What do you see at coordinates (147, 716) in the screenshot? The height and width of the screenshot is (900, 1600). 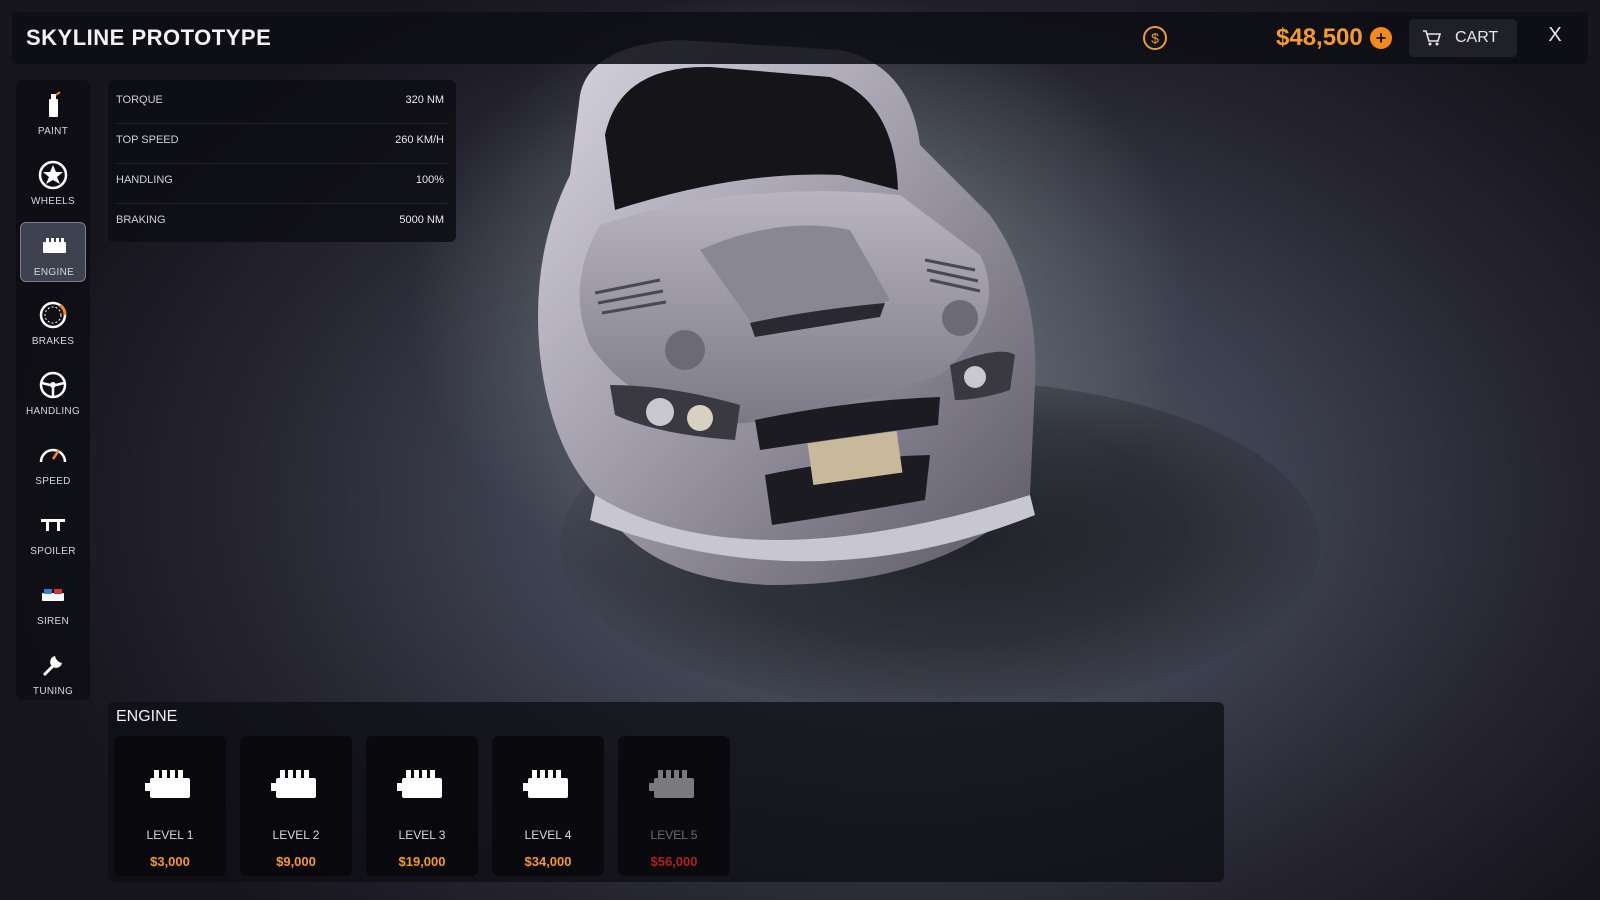 I see `upgrade-panel-title: ENGINE` at bounding box center [147, 716].